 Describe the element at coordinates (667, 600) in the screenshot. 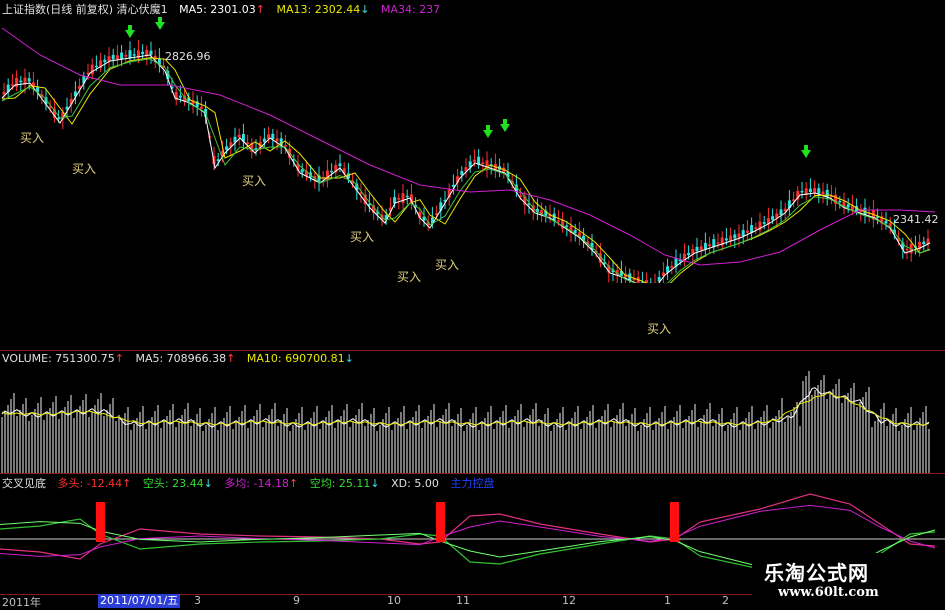

I see `axis-month-label: 1` at that location.